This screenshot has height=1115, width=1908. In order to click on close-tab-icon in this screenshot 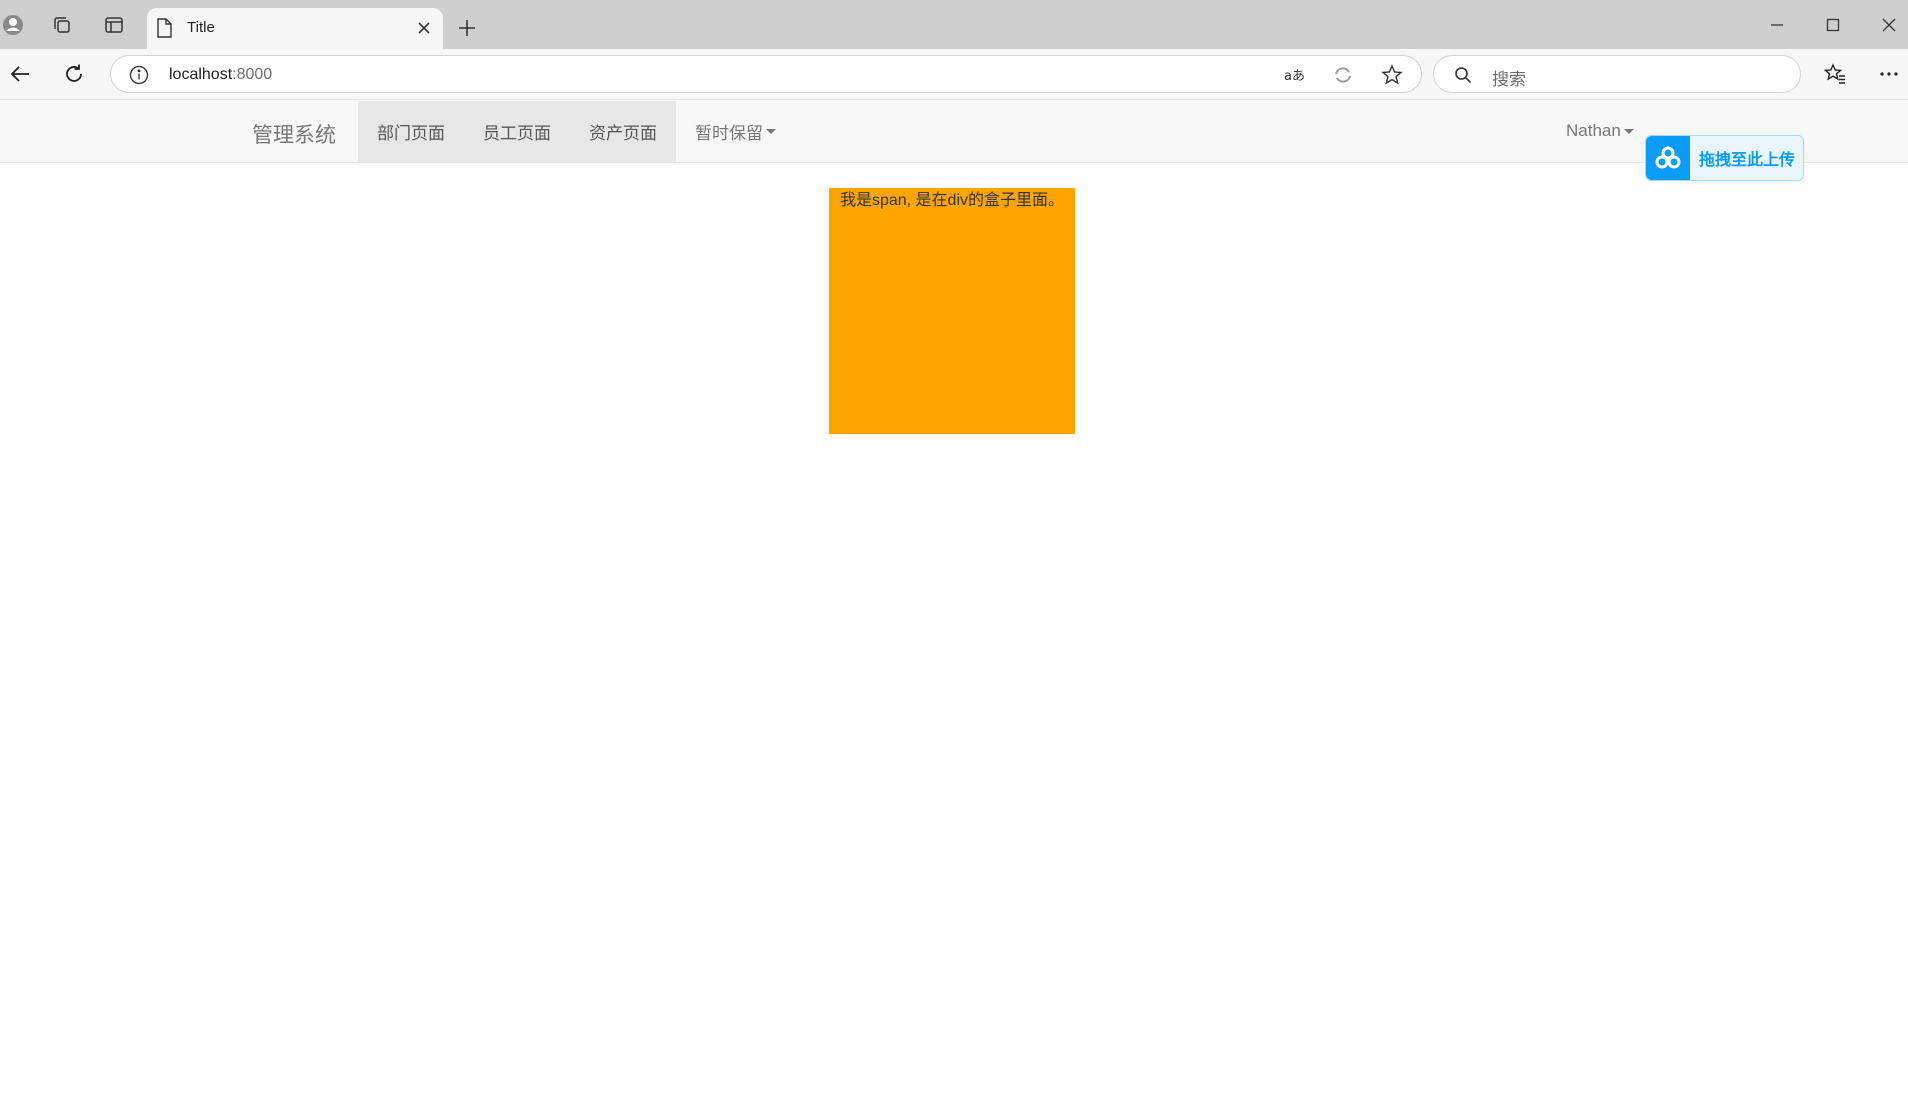, I will do `click(424, 28)`.